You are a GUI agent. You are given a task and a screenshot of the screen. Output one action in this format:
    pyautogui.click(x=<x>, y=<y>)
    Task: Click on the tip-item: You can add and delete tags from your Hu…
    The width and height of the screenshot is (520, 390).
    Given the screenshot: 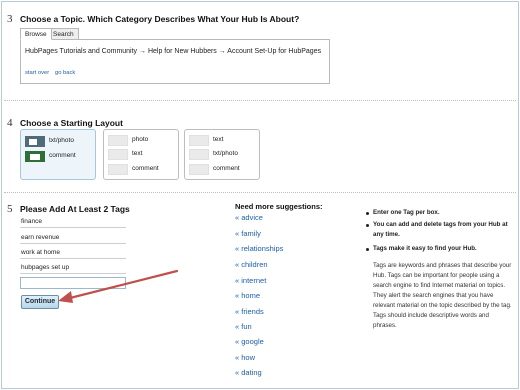 What is the action you would take?
    pyautogui.click(x=440, y=229)
    